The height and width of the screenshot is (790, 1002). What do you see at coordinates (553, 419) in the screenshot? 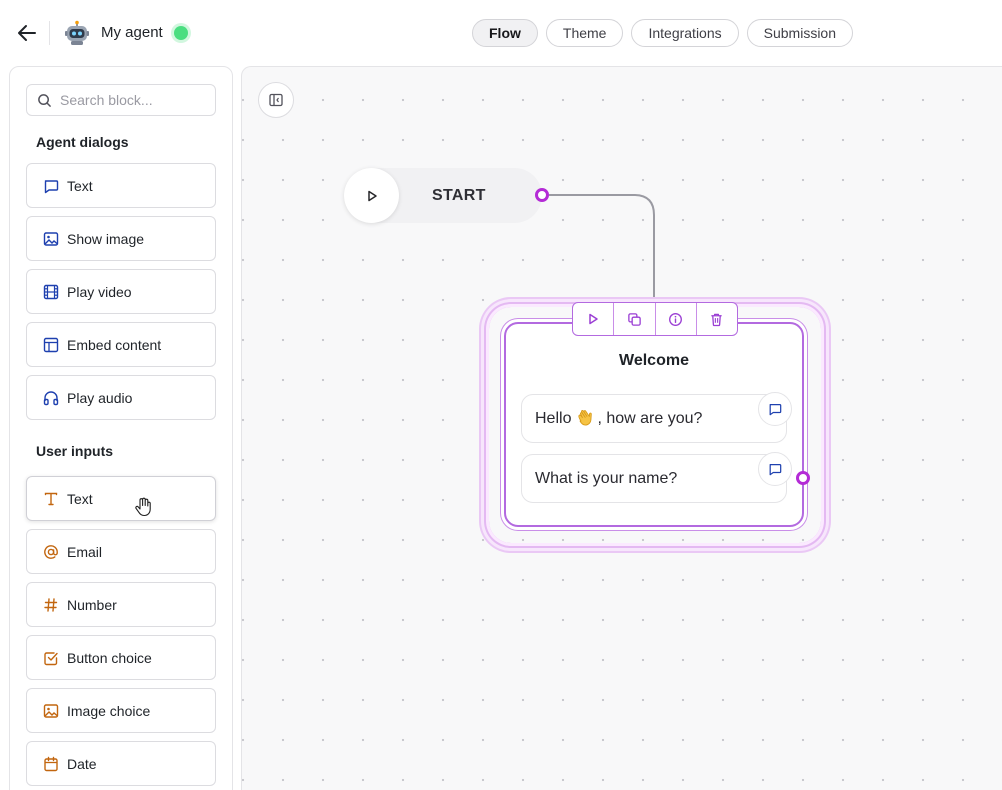
I see `message-text-start: Hello` at bounding box center [553, 419].